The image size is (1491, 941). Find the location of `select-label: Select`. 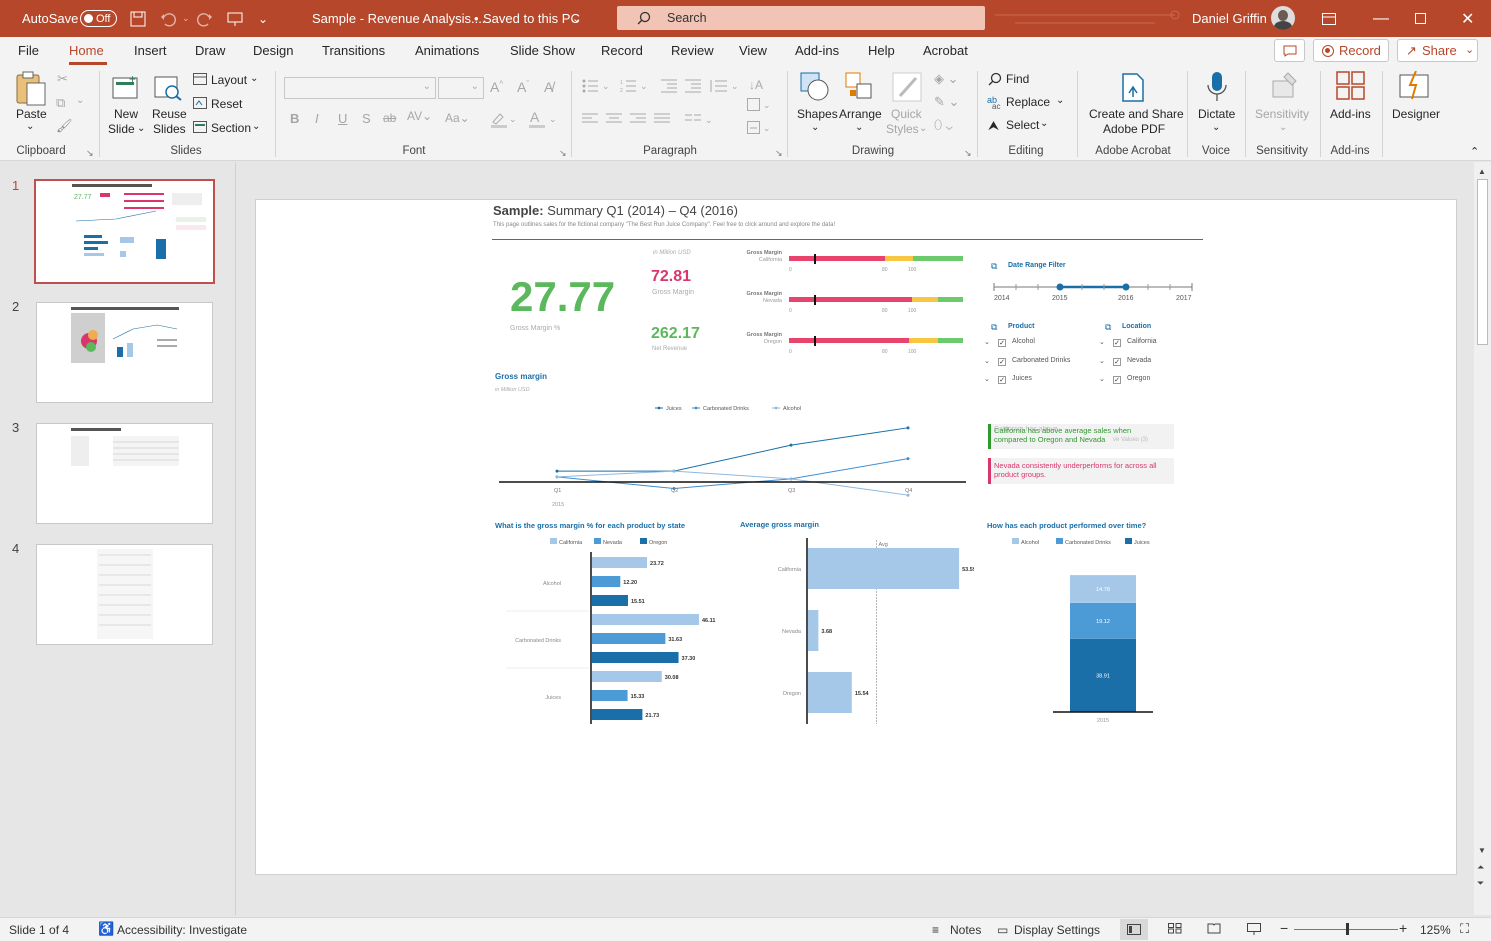

select-label: Select is located at coordinates (1022, 125).